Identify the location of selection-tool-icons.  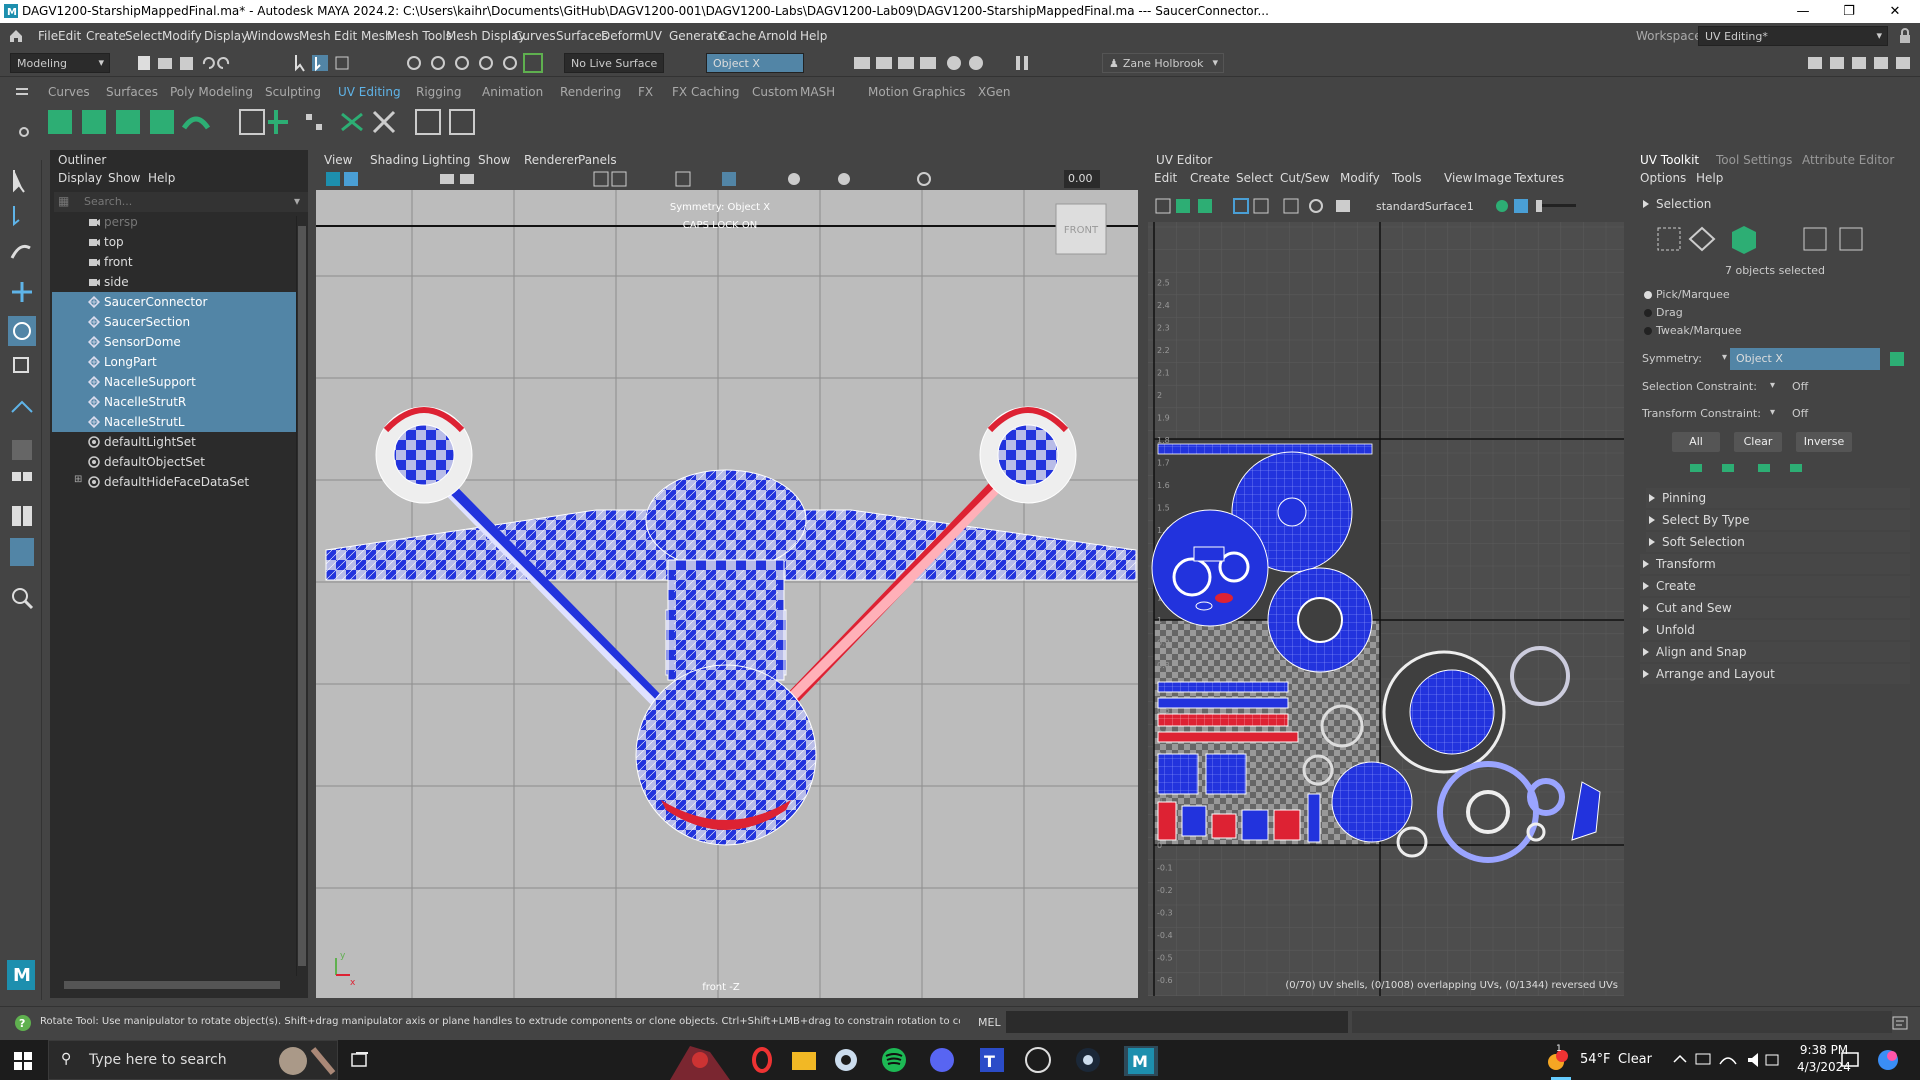
(1776, 468).